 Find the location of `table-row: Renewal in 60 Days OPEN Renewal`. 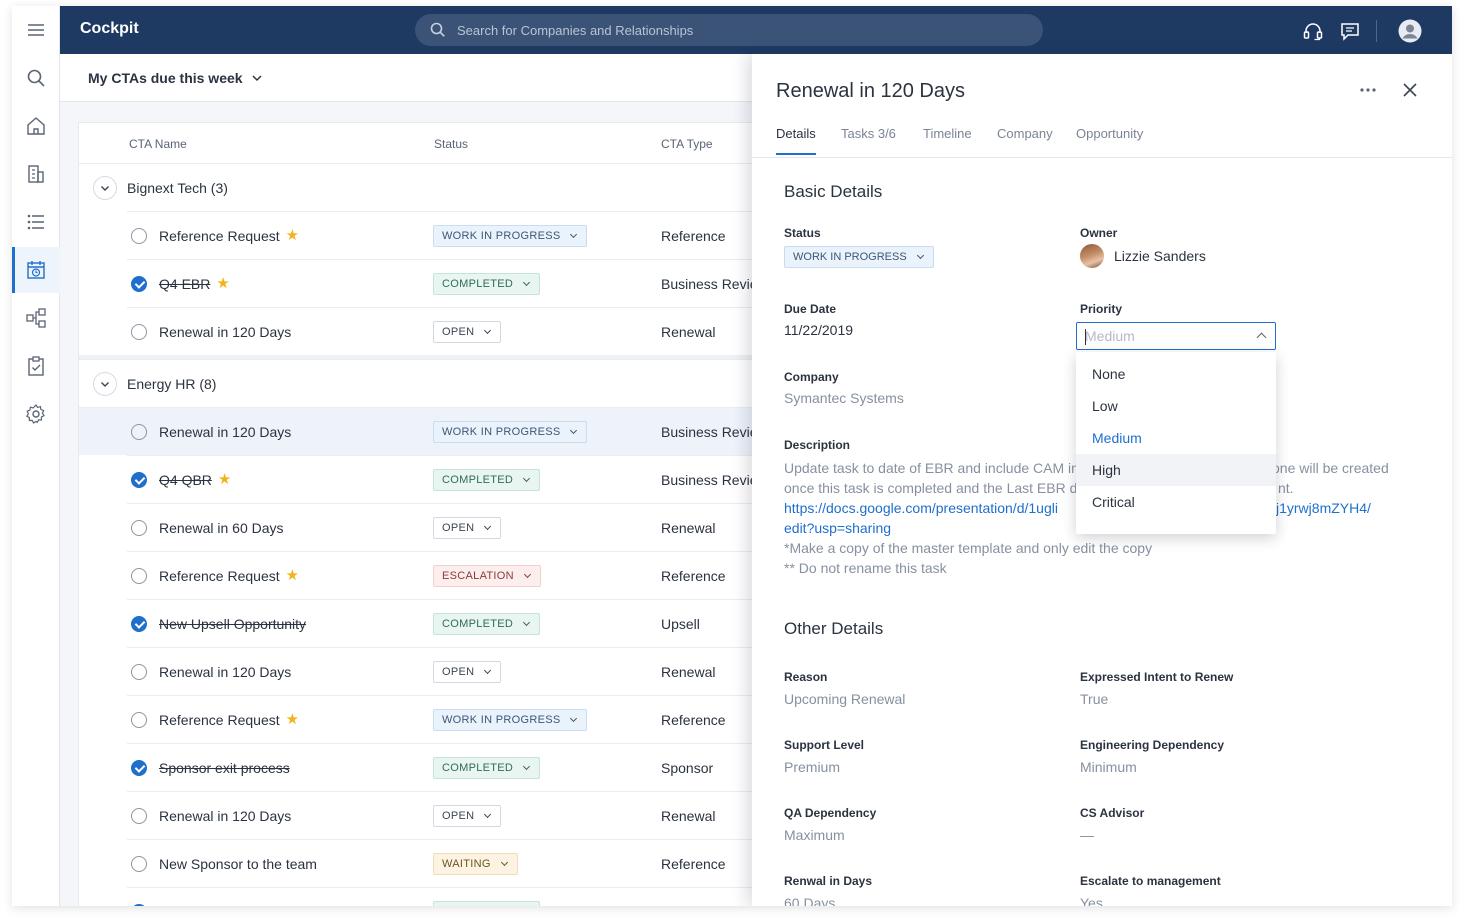

table-row: Renewal in 60 Days OPEN Renewal is located at coordinates (453, 527).